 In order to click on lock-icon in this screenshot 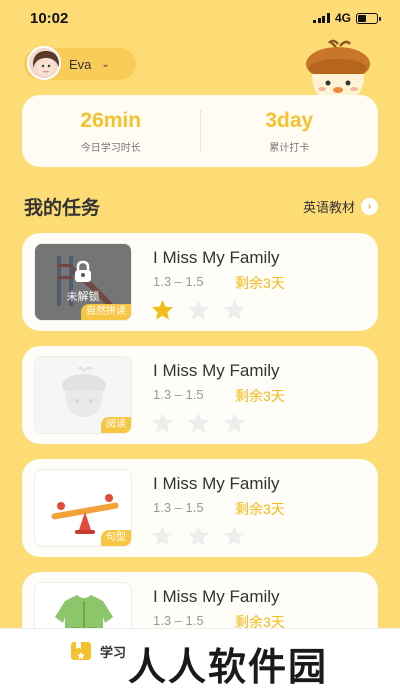, I will do `click(83, 271)`.